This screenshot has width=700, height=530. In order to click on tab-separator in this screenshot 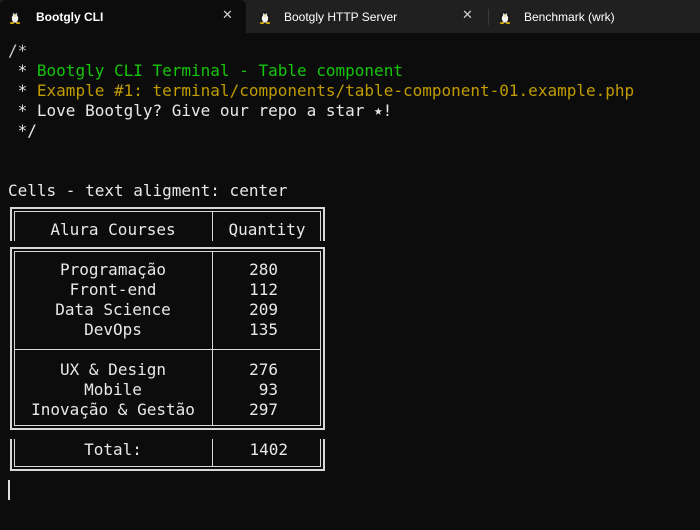, I will do `click(488, 17)`.